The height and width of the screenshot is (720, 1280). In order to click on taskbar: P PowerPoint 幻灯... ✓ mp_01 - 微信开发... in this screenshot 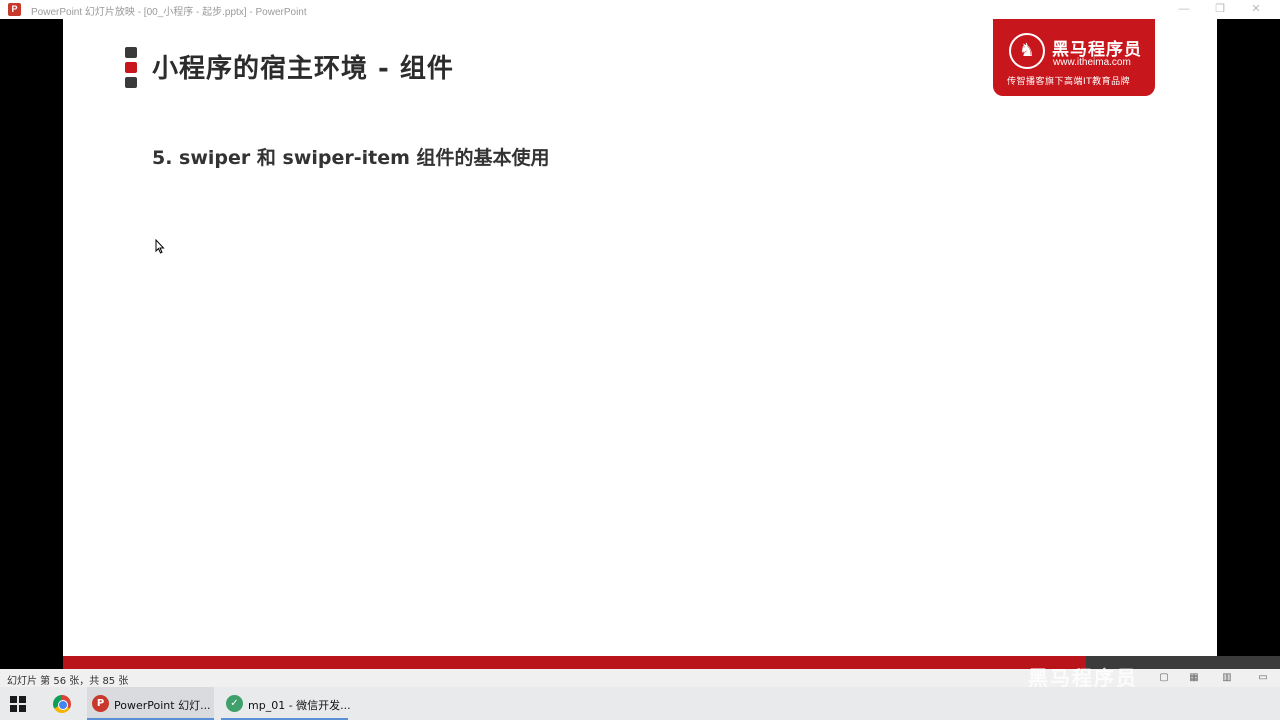, I will do `click(640, 703)`.